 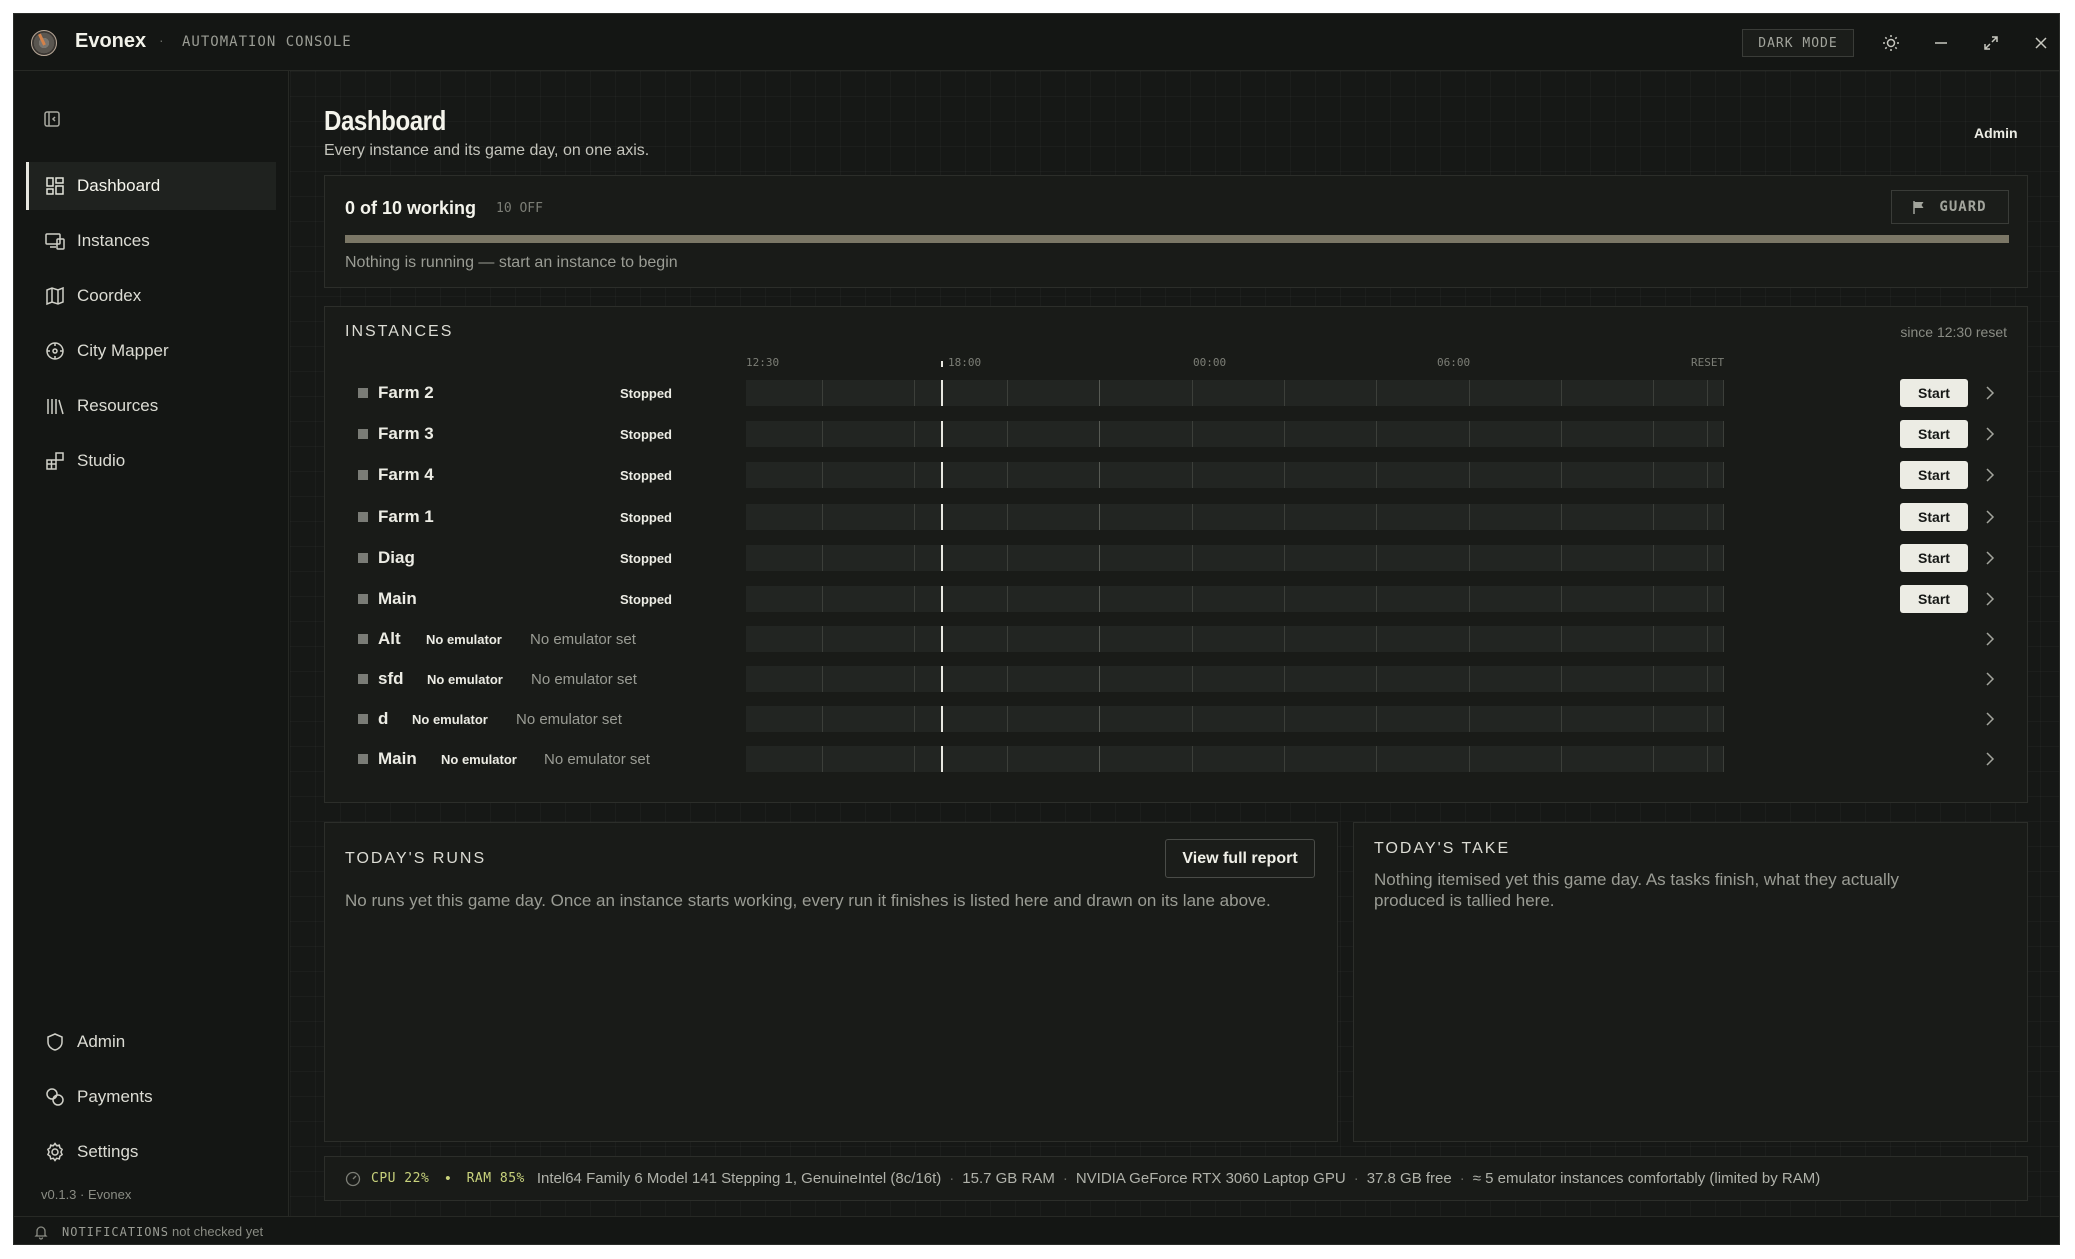 What do you see at coordinates (267, 42) in the screenshot?
I see `app-subtitle: AUTOMATION CONSOLE` at bounding box center [267, 42].